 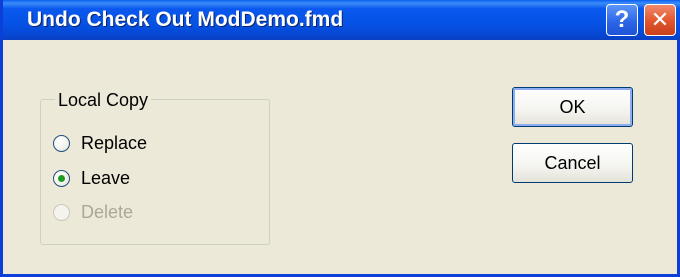 I want to click on radio-leave: Leave, so click(x=91, y=178).